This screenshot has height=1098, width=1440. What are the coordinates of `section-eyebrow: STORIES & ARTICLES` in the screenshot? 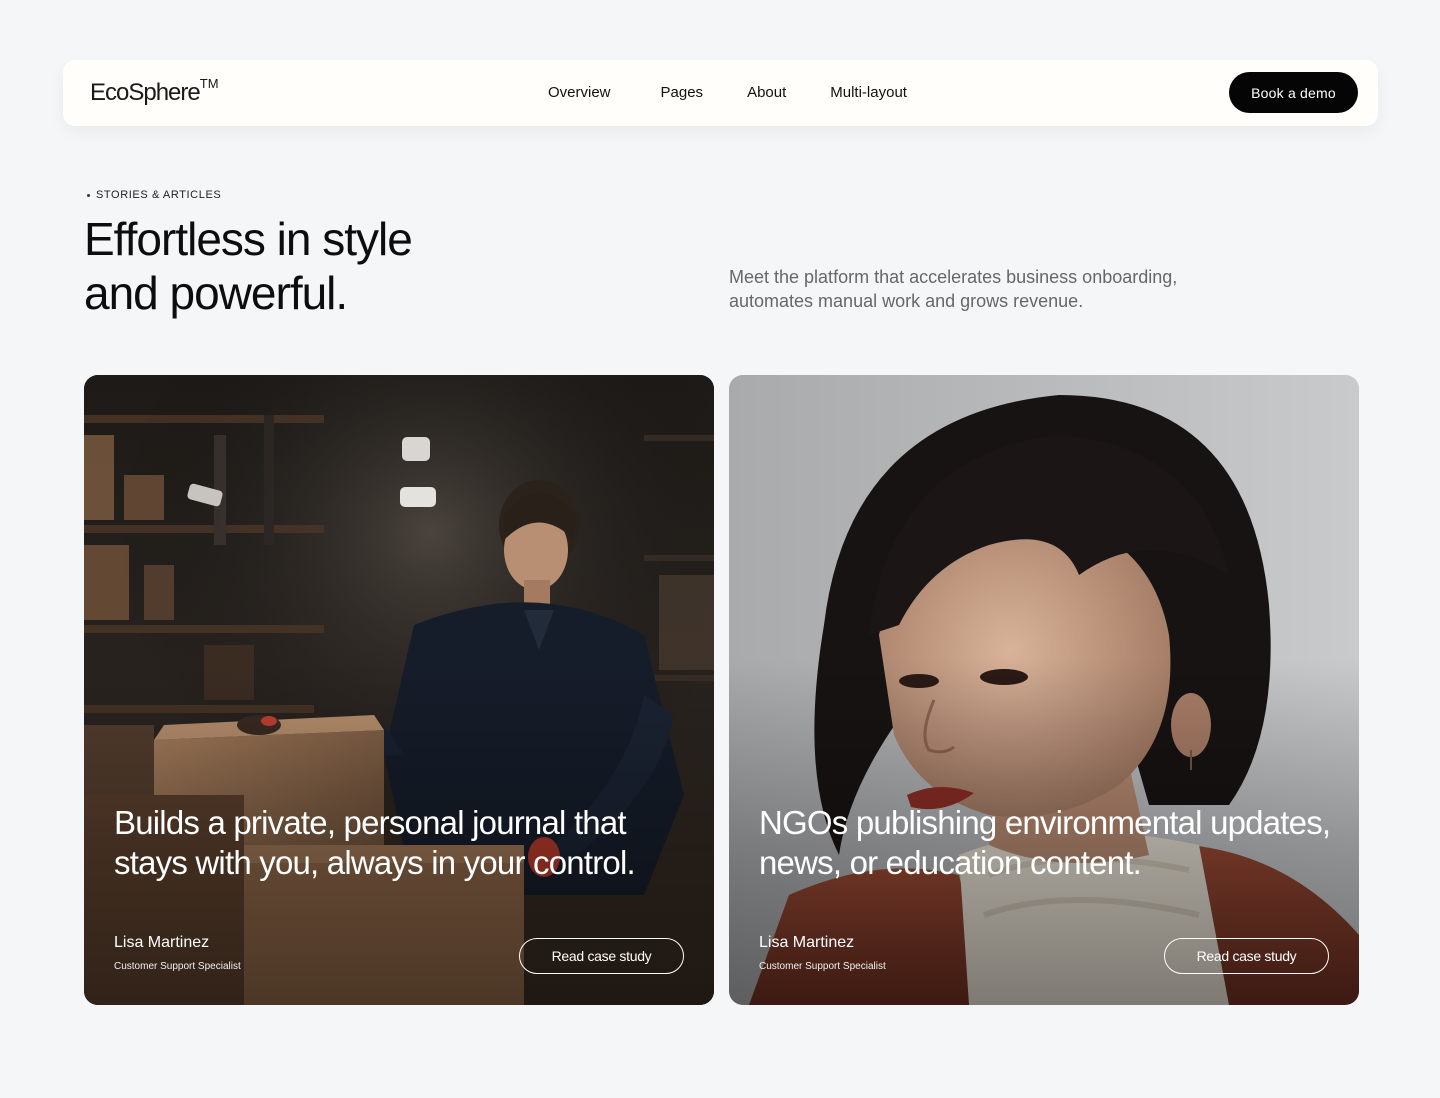 It's located at (154, 195).